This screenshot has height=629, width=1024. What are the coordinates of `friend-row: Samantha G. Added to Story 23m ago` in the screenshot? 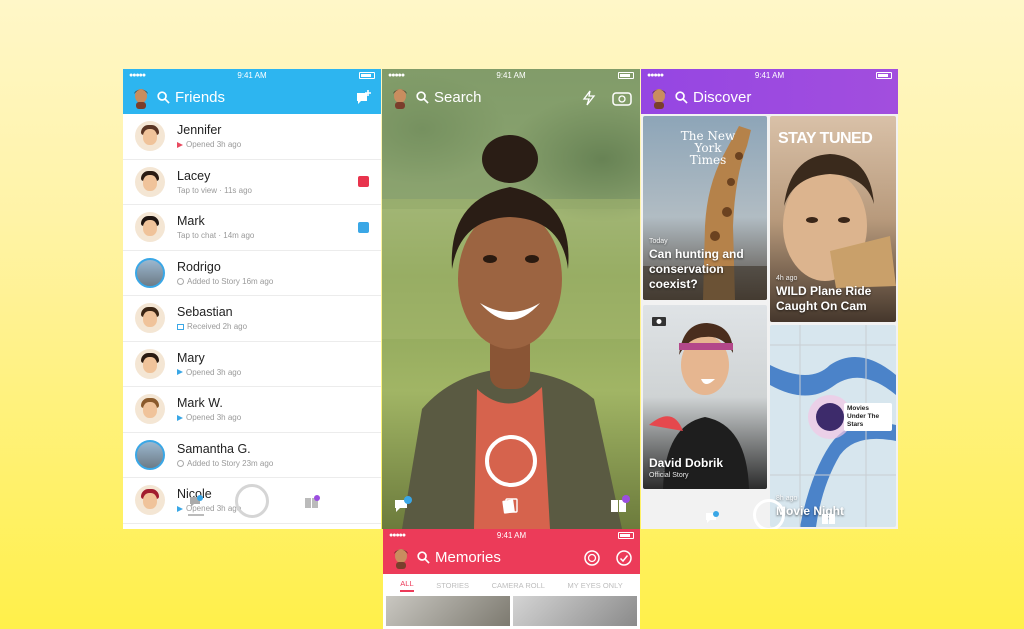 It's located at (252, 455).